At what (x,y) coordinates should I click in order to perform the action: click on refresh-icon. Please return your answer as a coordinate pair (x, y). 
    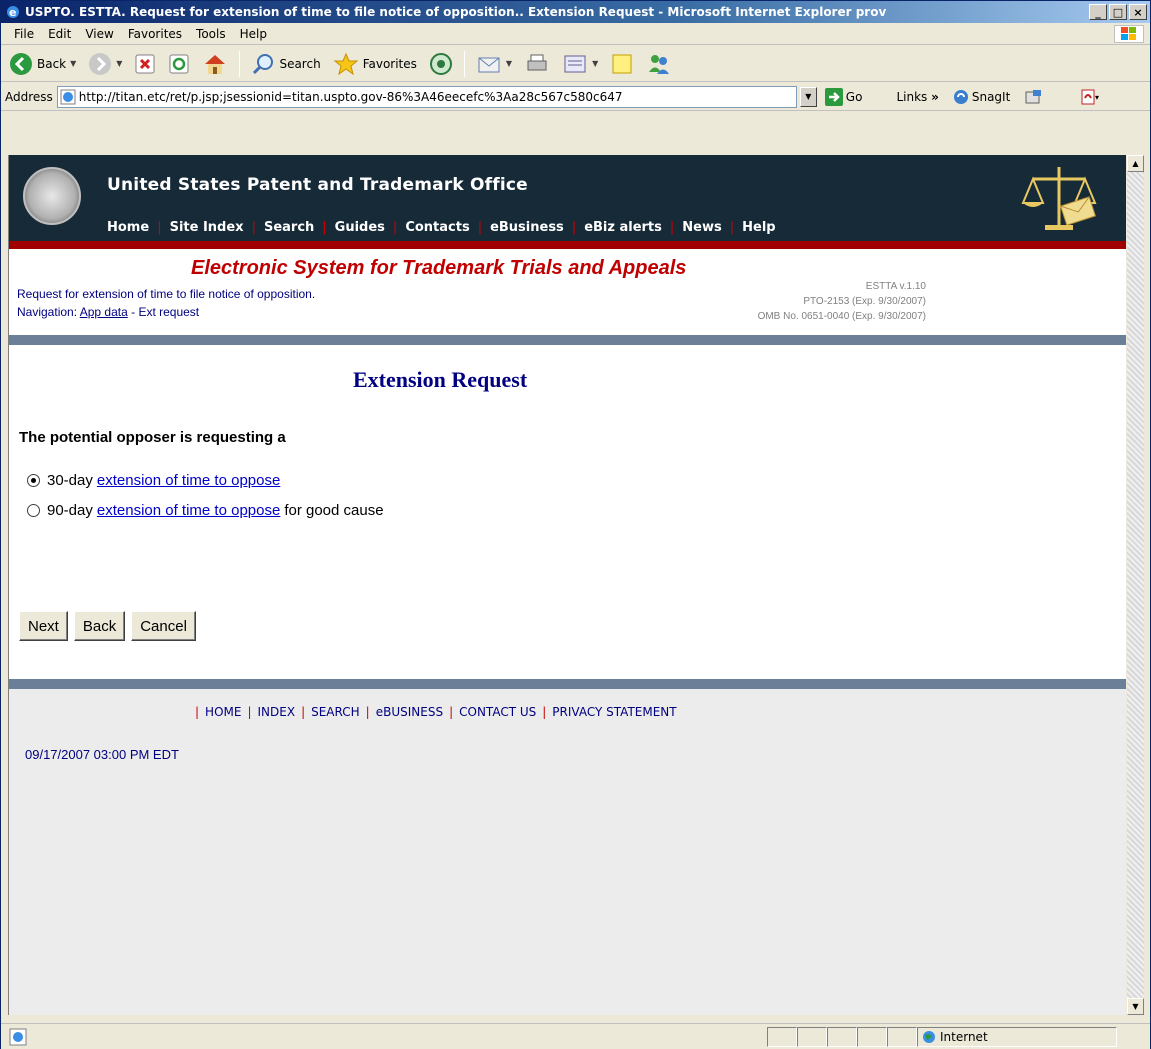
    Looking at the image, I should click on (179, 63).